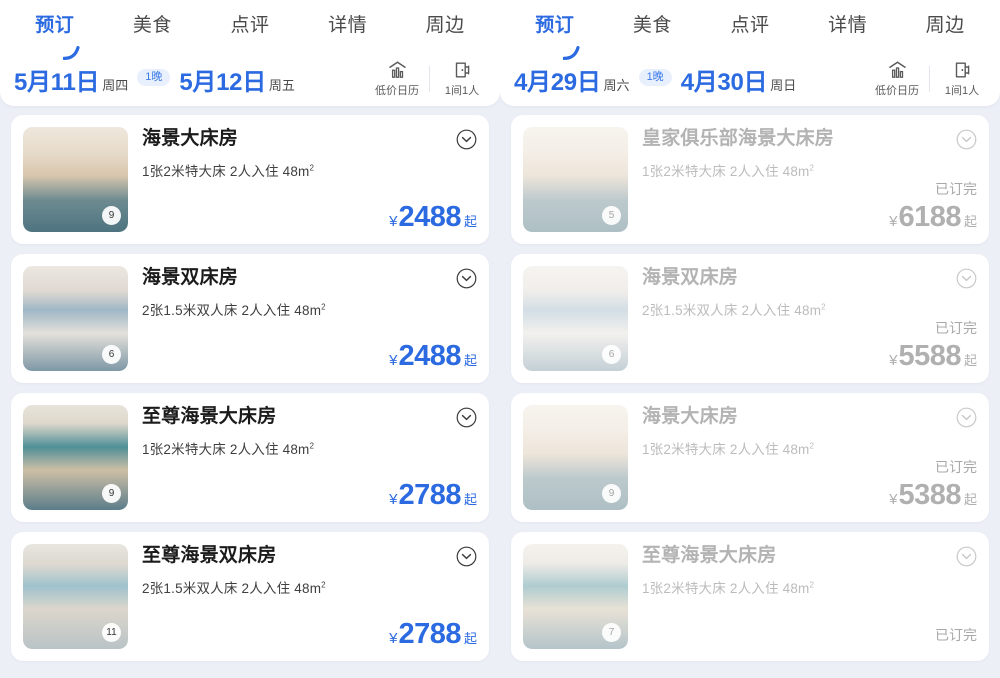 The image size is (1000, 678). What do you see at coordinates (209, 555) in the screenshot?
I see `room-name: 至尊海景双床房` at bounding box center [209, 555].